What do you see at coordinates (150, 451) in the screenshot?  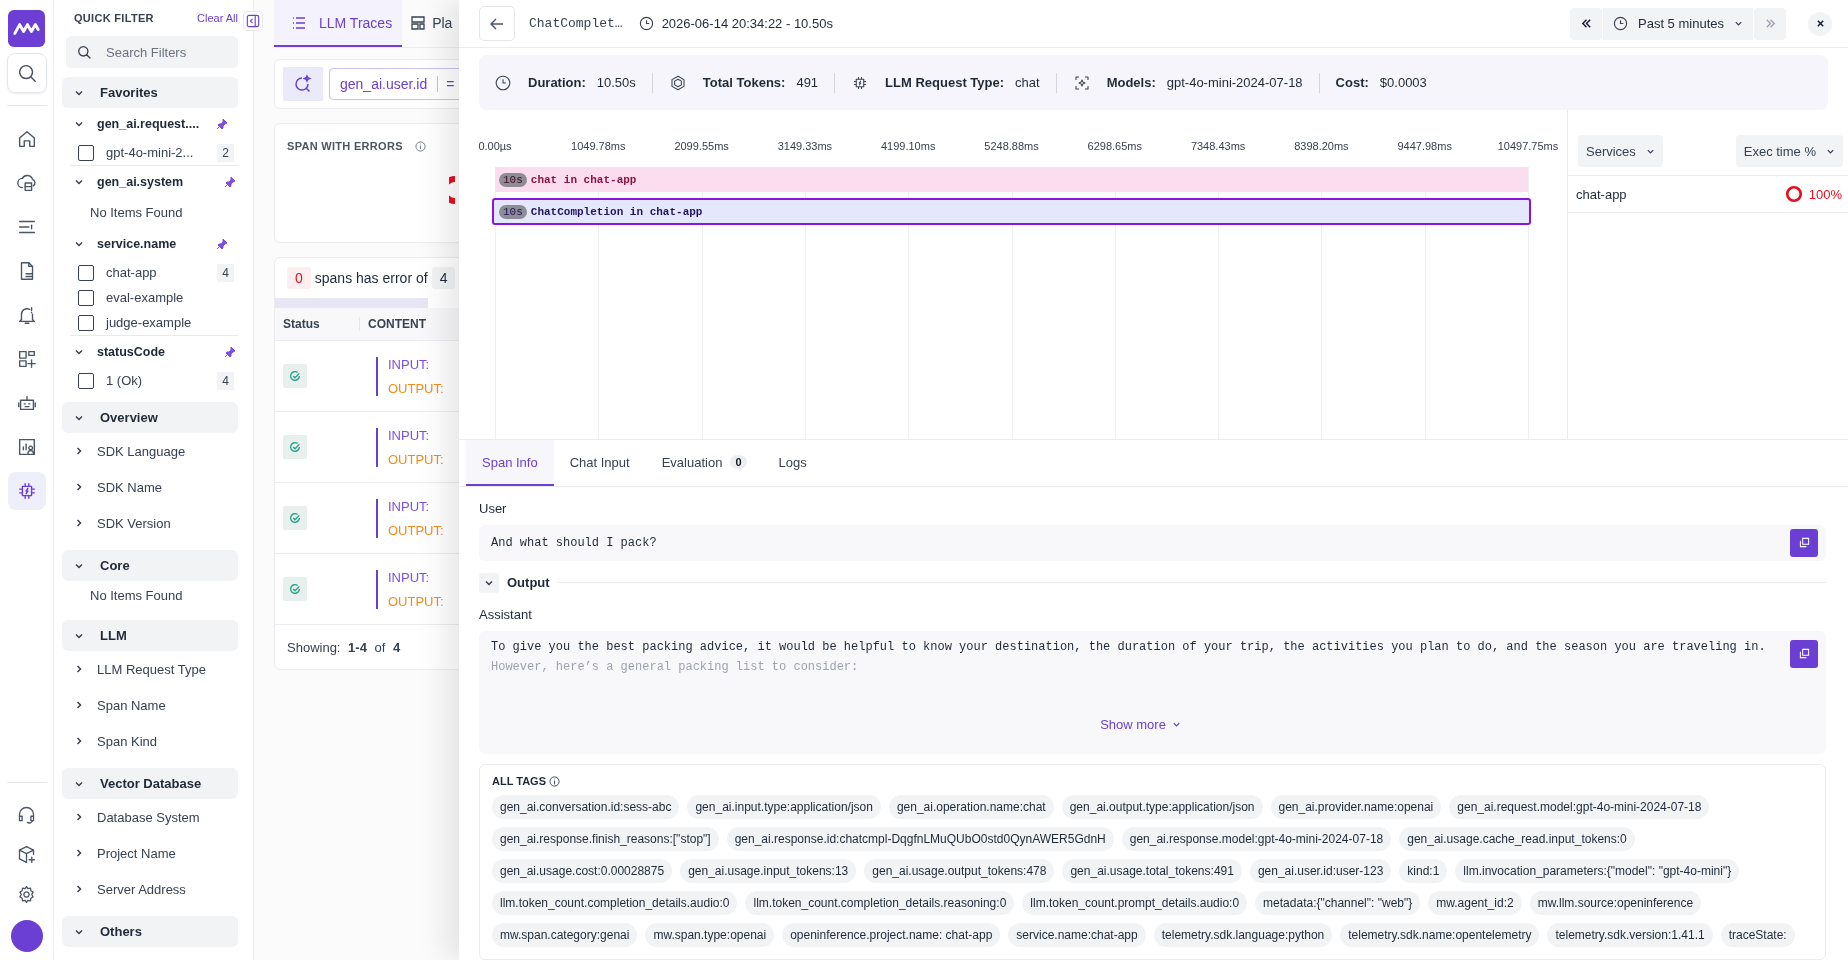 I see `filter-item: SDK Language` at bounding box center [150, 451].